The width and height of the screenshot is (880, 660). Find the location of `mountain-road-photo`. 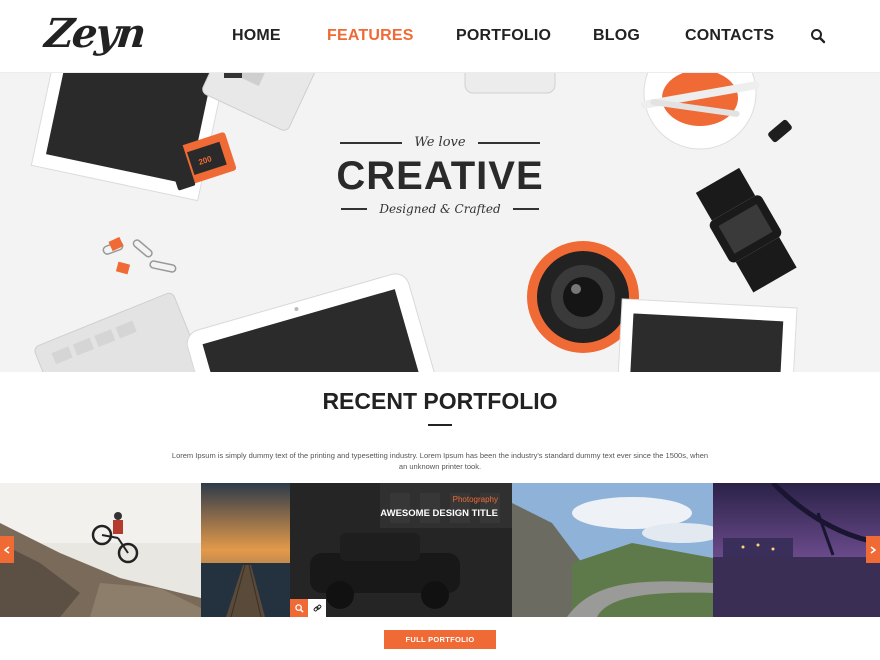

mountain-road-photo is located at coordinates (612, 550).